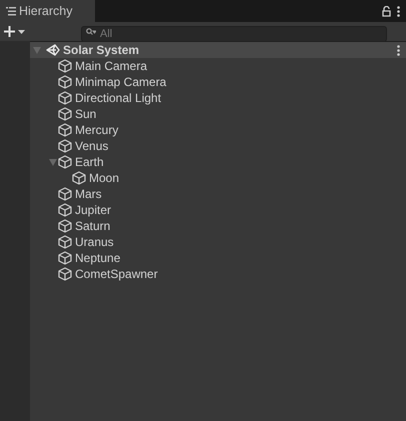  What do you see at coordinates (9, 31) in the screenshot?
I see `add-icon` at bounding box center [9, 31].